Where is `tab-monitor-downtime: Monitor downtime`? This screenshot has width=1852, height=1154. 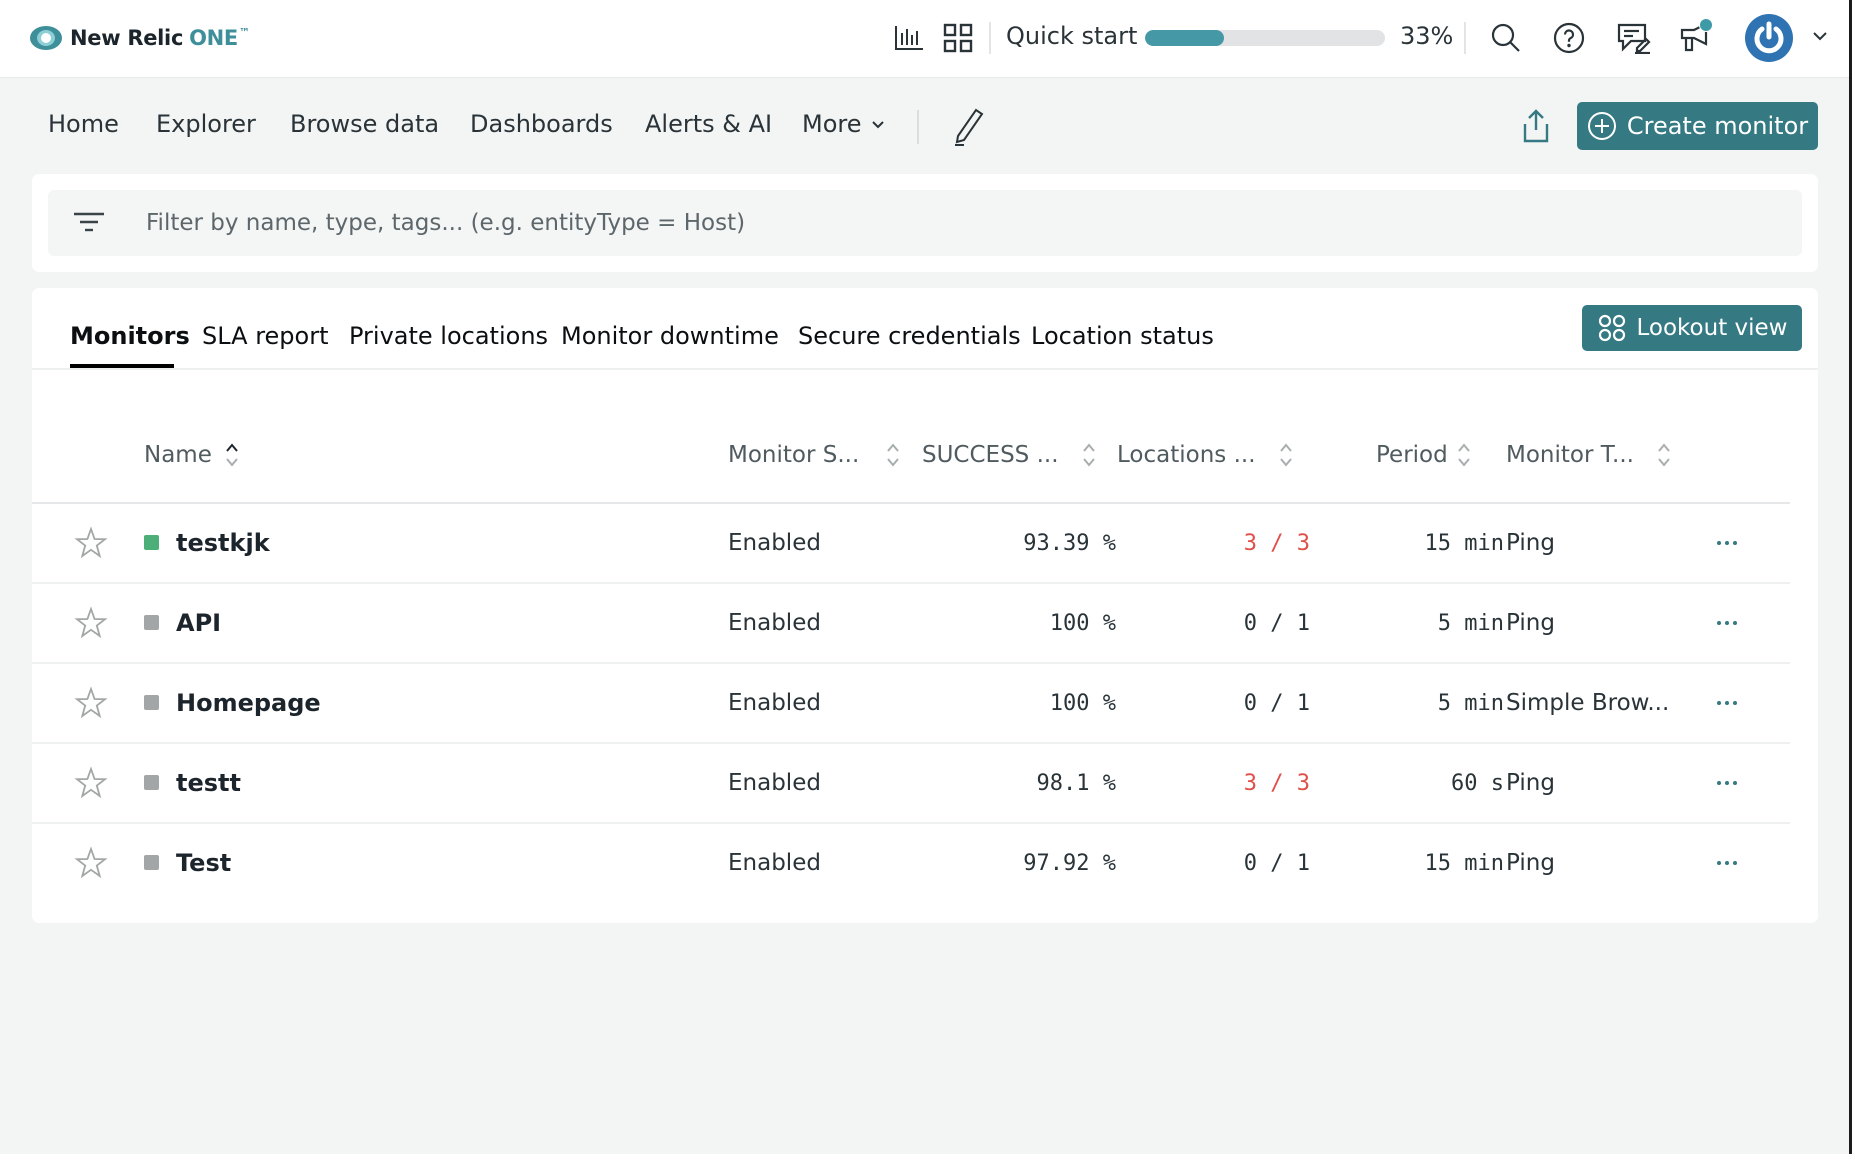
tab-monitor-downtime: Monitor downtime is located at coordinates (670, 336).